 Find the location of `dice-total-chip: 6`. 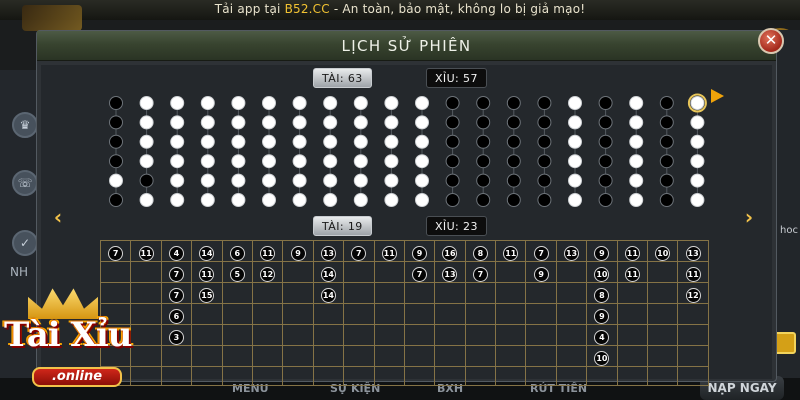

dice-total-chip: 6 is located at coordinates (237, 253).